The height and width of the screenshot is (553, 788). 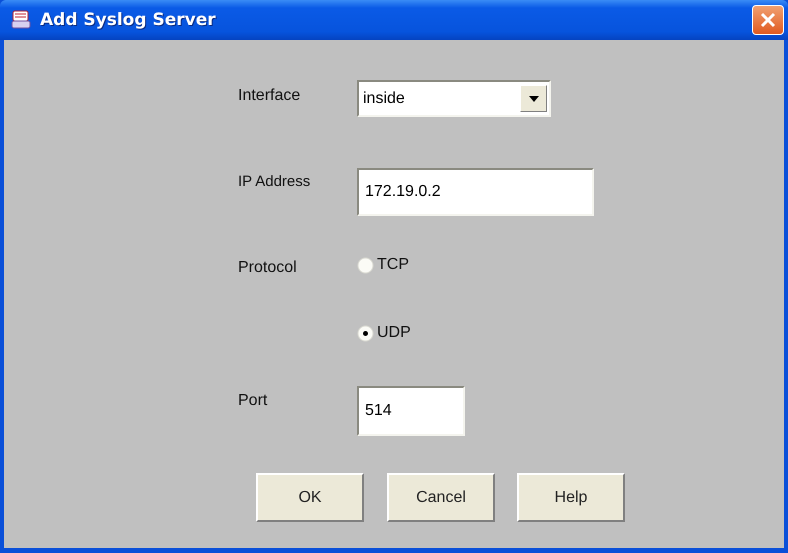 What do you see at coordinates (268, 268) in the screenshot?
I see `field-label: Protocol` at bounding box center [268, 268].